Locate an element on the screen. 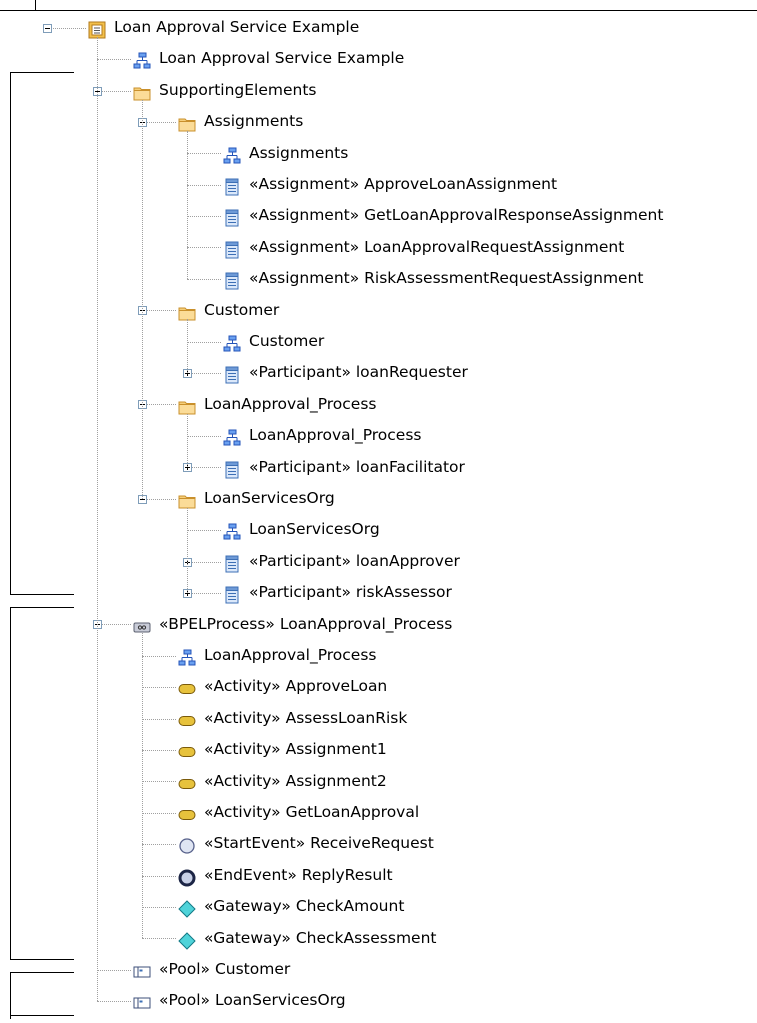  end-event-icon is located at coordinates (187, 877).